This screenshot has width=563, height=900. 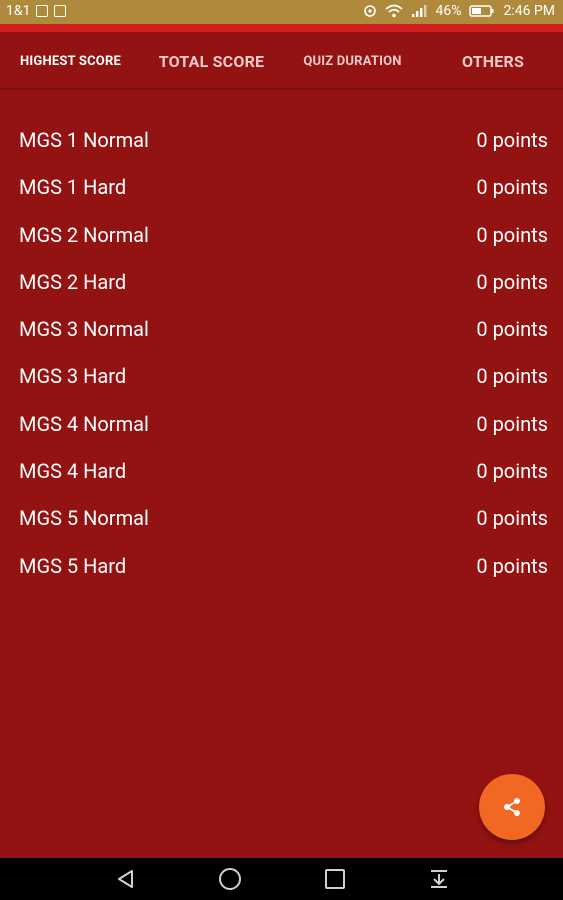 I want to click on tab-others: OTHERS, so click(x=493, y=61).